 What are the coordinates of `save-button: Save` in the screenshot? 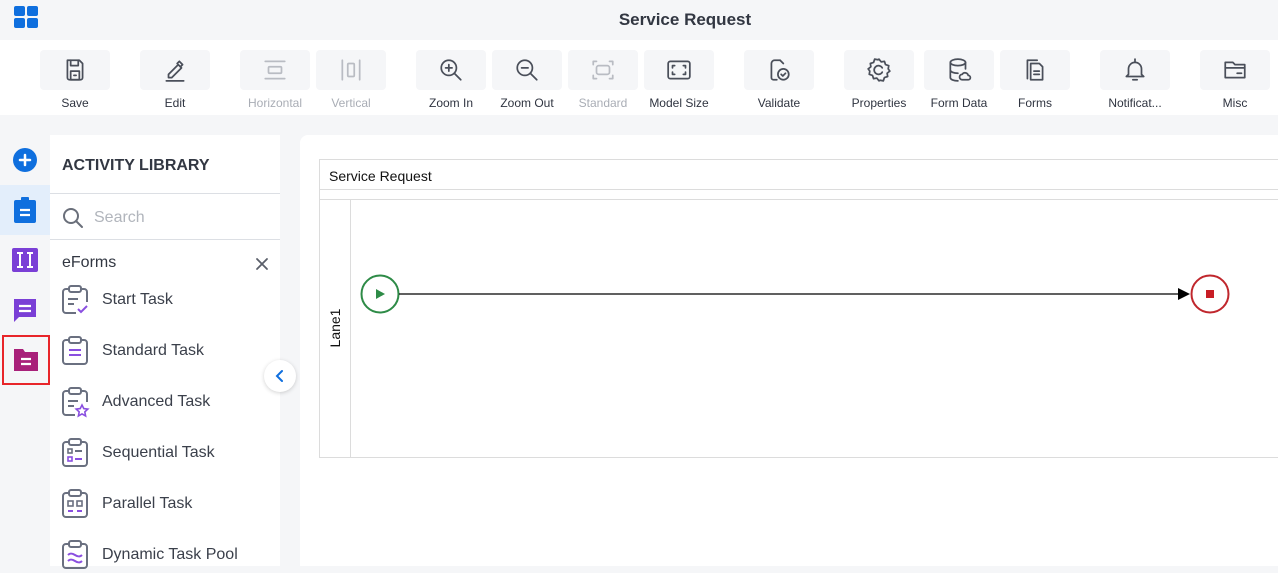 It's located at (75, 82).